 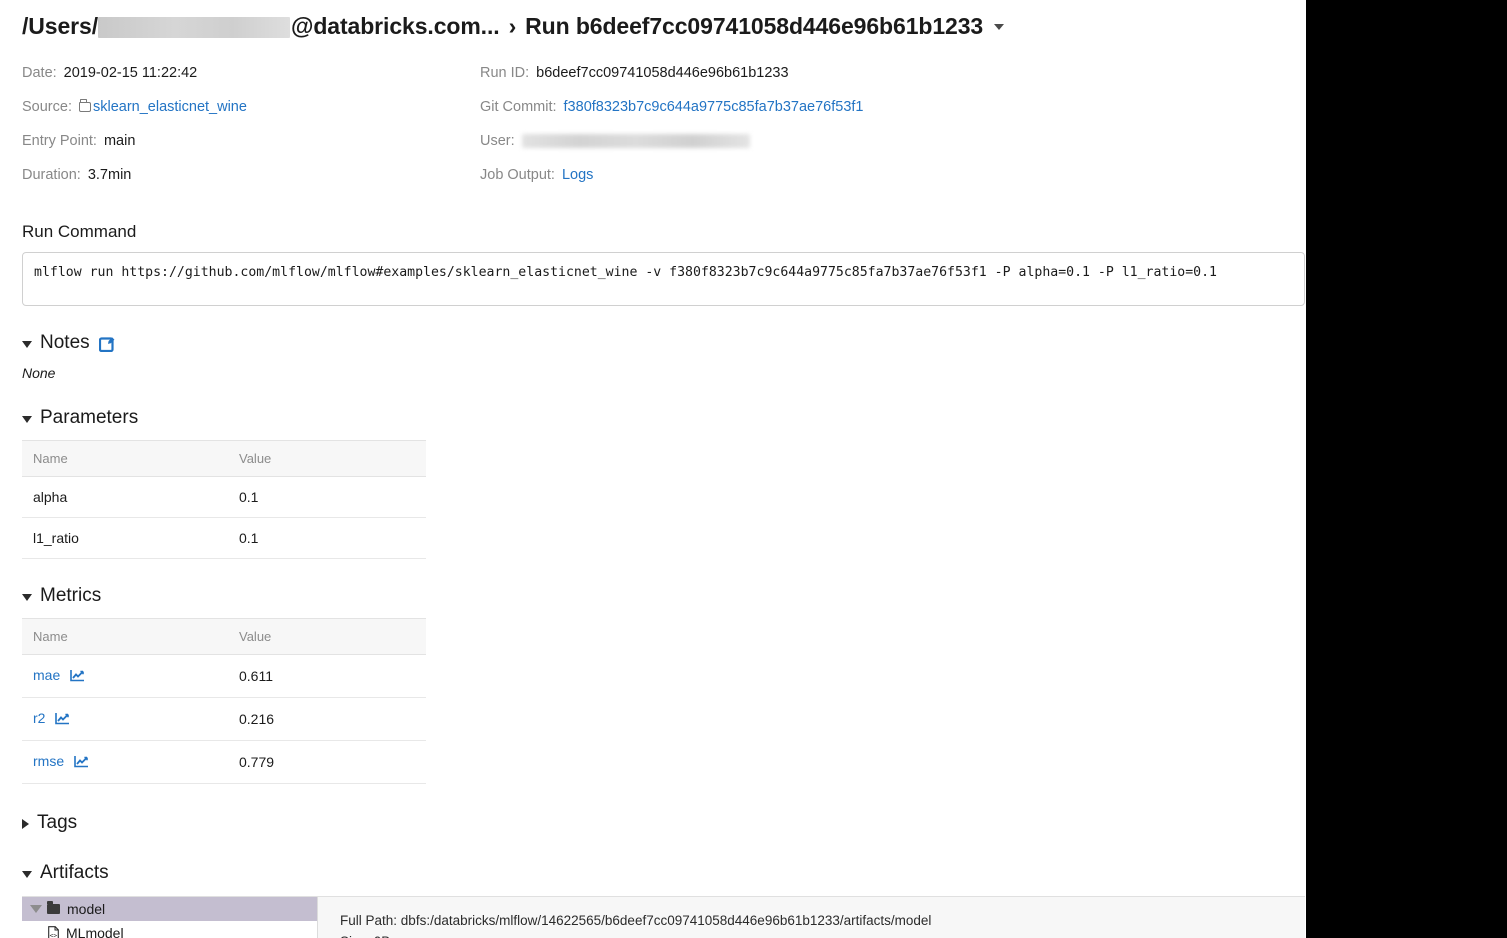 I want to click on metric-link-mae: mae, so click(x=46, y=675).